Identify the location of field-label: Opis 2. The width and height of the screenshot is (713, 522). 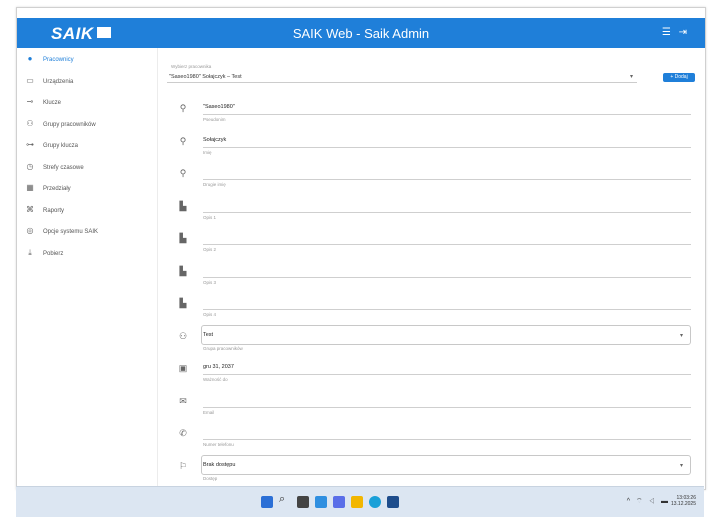
(210, 249).